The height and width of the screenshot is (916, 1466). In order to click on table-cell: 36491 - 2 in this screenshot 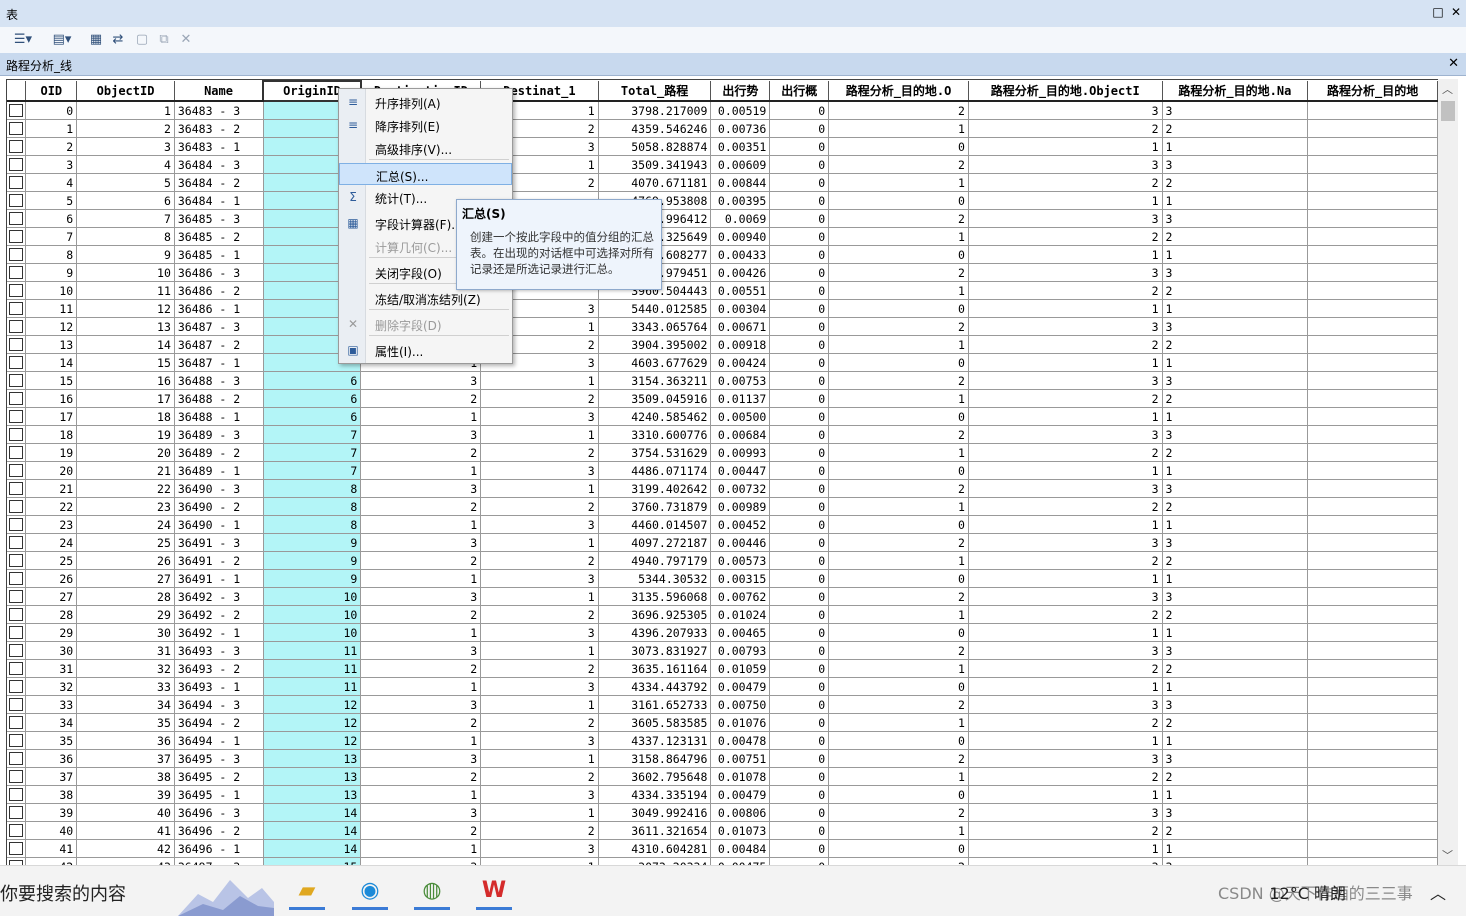, I will do `click(219, 560)`.